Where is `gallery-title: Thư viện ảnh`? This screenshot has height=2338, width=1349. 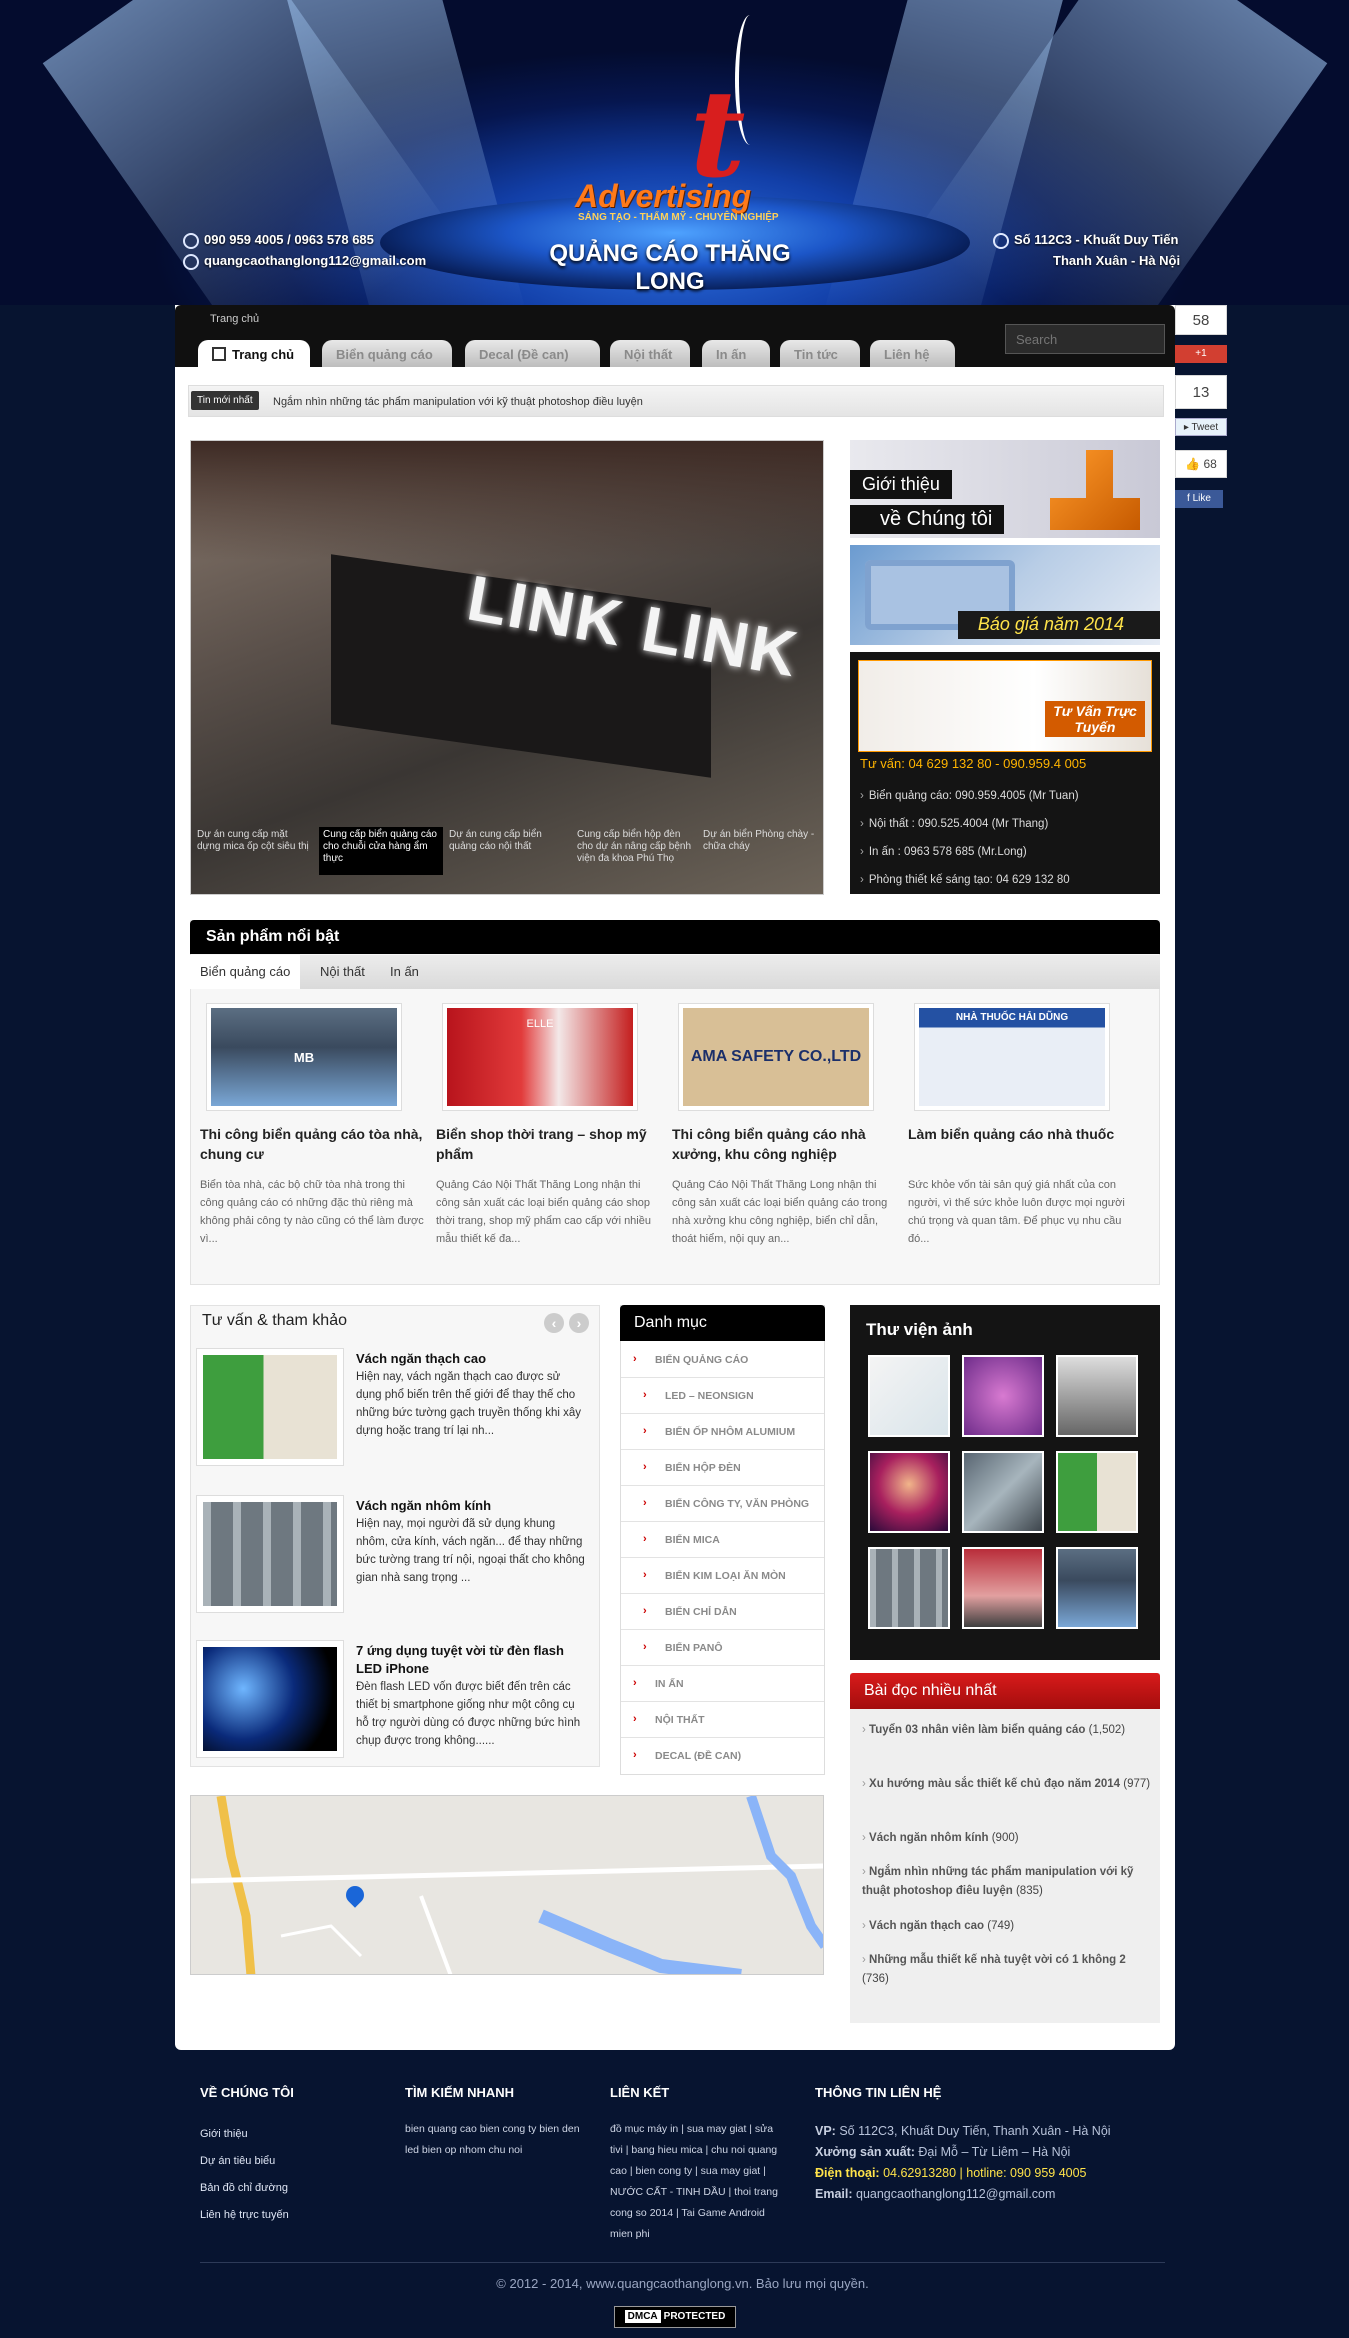 gallery-title: Thư viện ảnh is located at coordinates (919, 1329).